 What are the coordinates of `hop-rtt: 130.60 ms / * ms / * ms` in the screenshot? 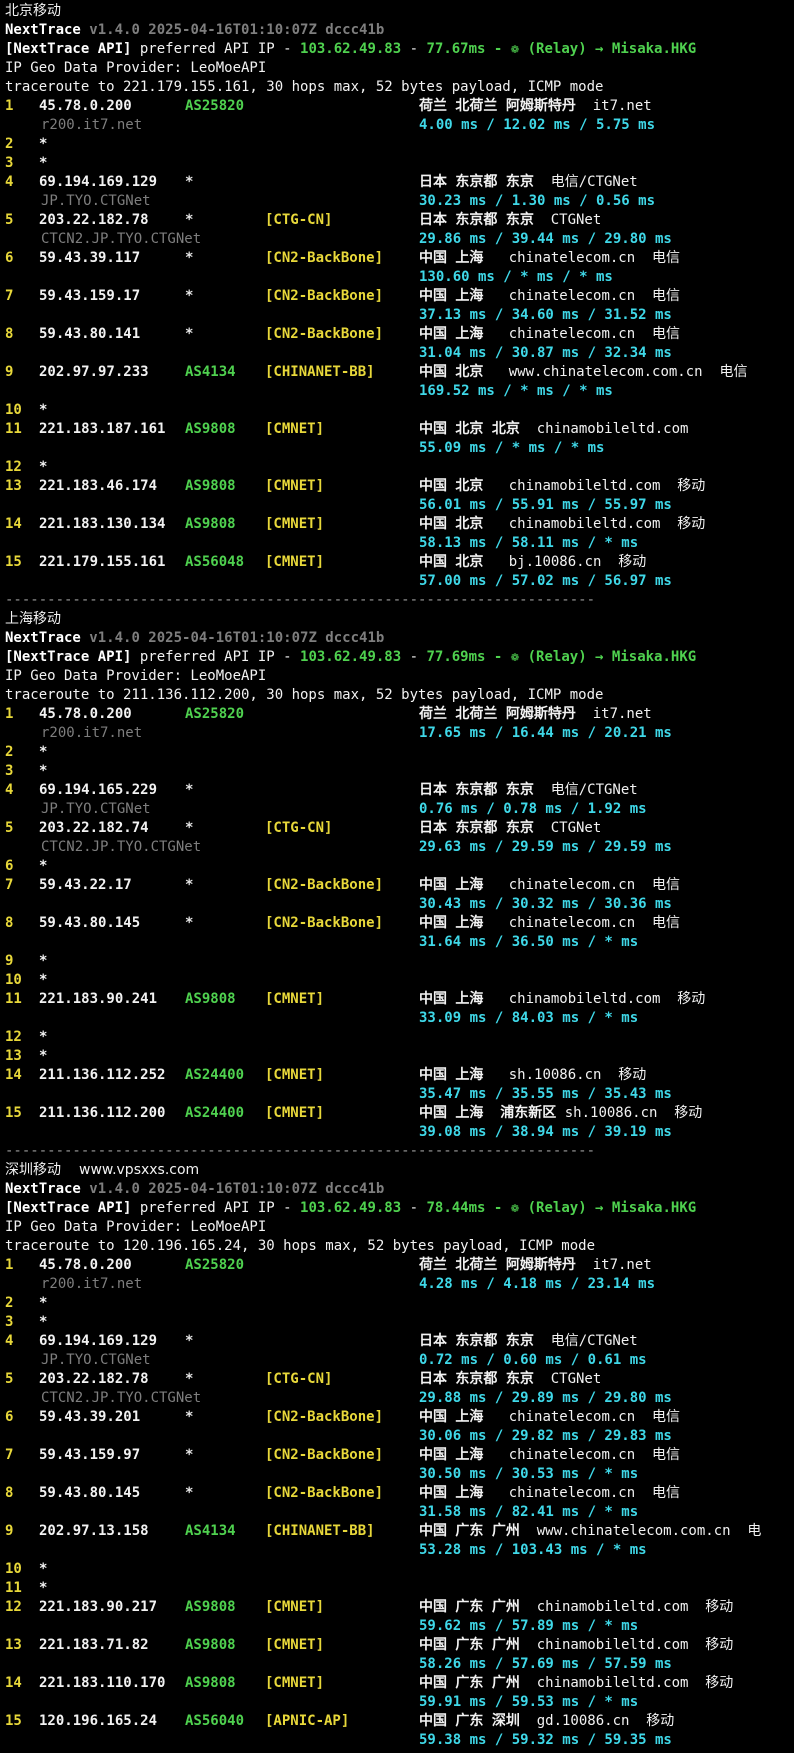 It's located at (516, 277).